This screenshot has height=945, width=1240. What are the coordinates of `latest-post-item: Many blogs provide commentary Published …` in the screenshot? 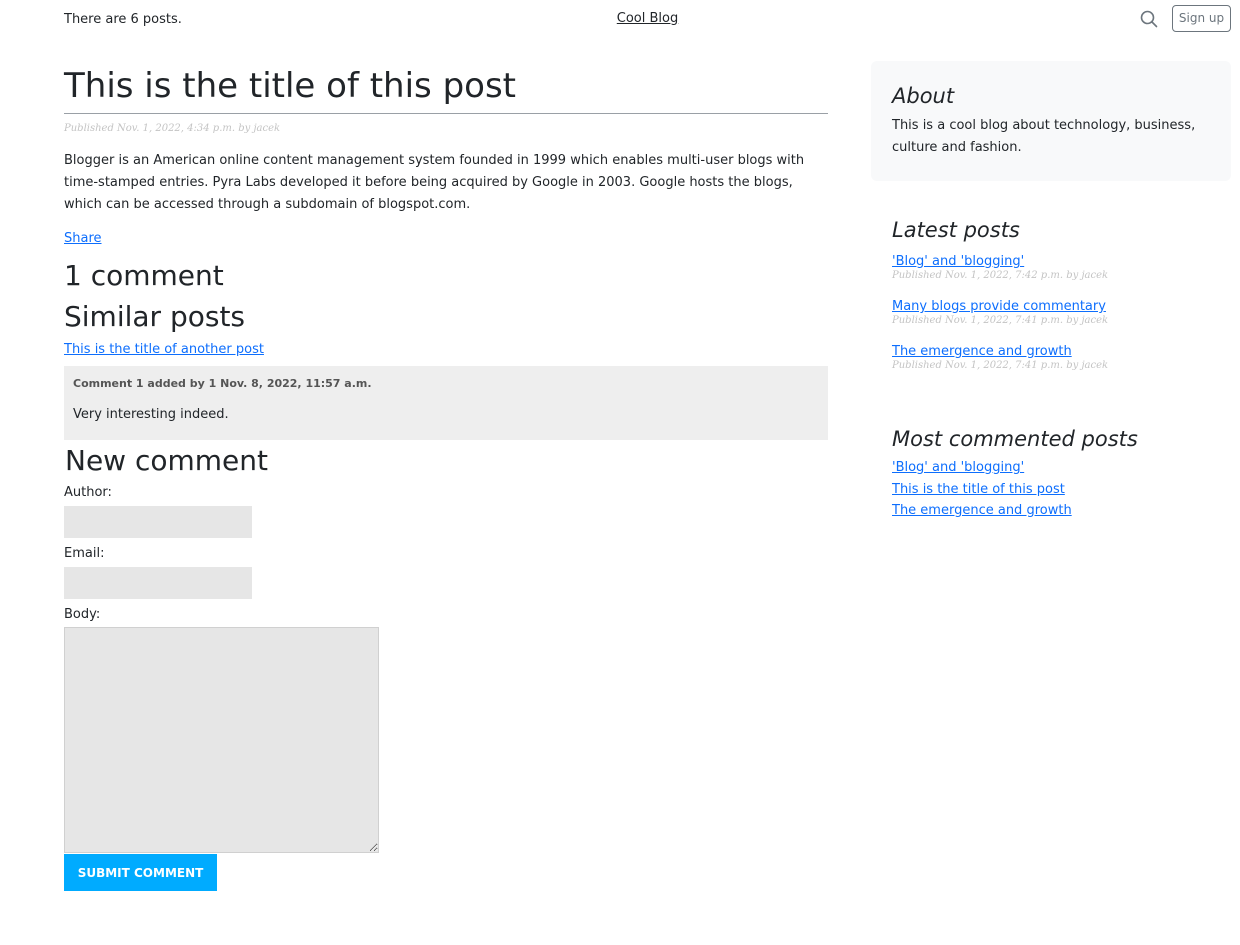 It's located at (1061, 310).